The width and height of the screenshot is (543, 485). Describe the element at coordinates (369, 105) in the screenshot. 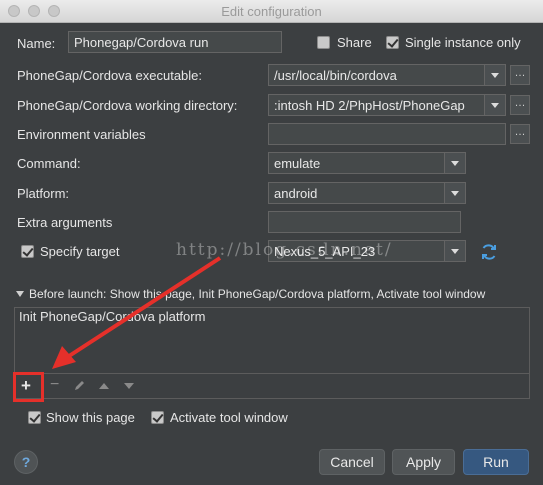

I see `working-dir-value: :intosh HD 2/PhpHost/PhoneGap` at that location.